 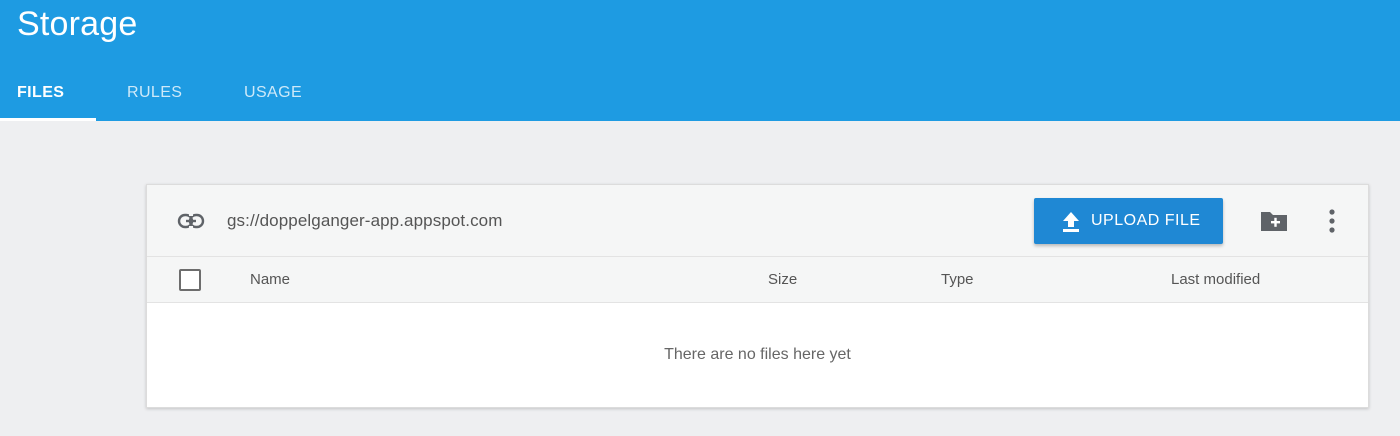 What do you see at coordinates (191, 221) in the screenshot?
I see `link-icon` at bounding box center [191, 221].